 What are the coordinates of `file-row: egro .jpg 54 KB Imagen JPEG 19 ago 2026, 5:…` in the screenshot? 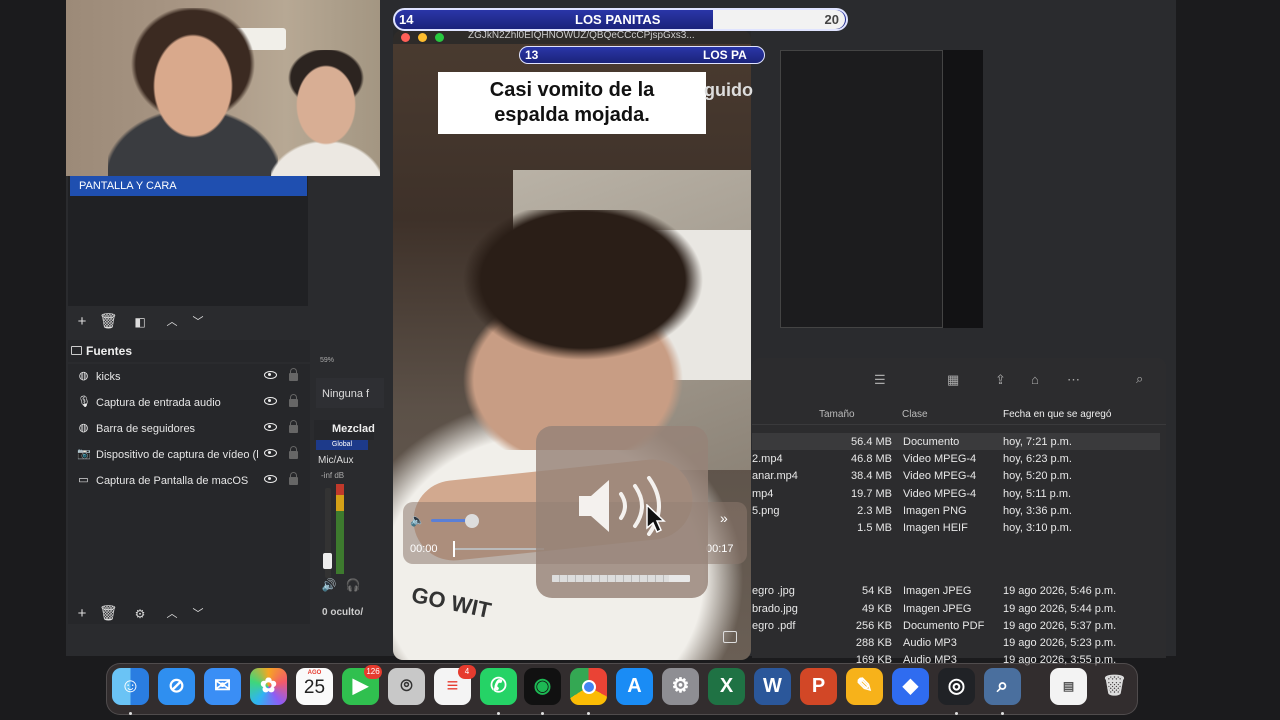 It's located at (956, 590).